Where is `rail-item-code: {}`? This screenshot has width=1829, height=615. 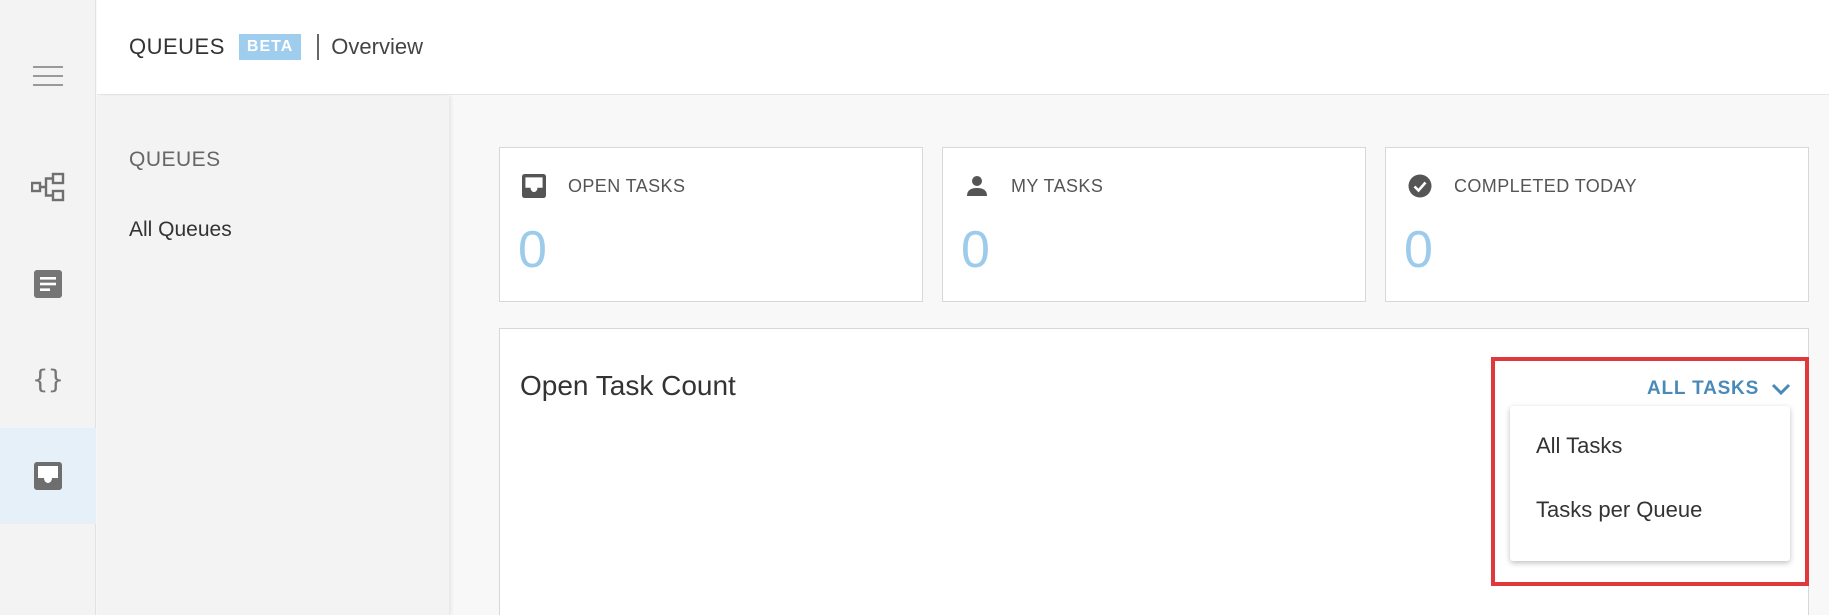 rail-item-code: {} is located at coordinates (48, 379).